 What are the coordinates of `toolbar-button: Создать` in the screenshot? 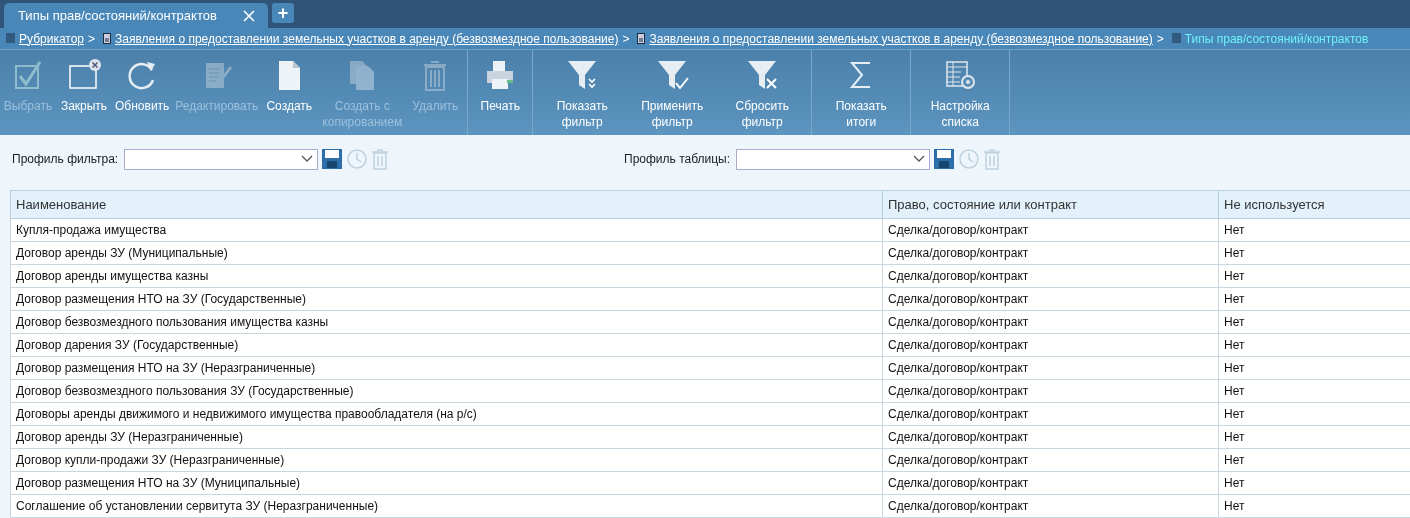 It's located at (289, 92).